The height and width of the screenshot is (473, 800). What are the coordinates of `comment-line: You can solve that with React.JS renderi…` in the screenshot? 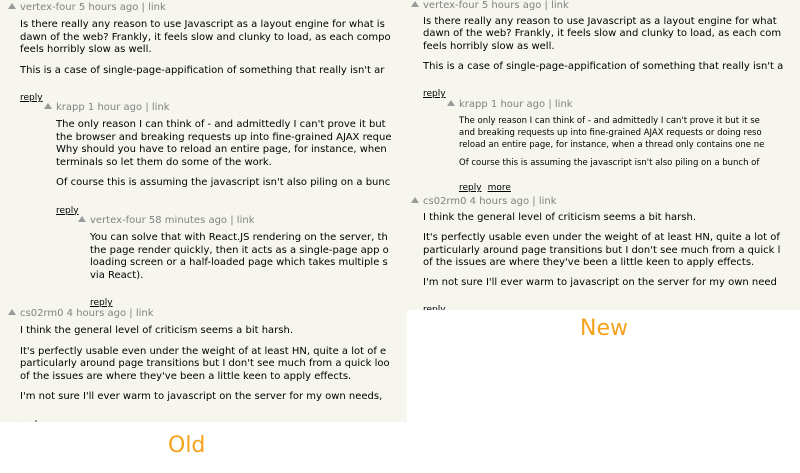 It's located at (239, 237).